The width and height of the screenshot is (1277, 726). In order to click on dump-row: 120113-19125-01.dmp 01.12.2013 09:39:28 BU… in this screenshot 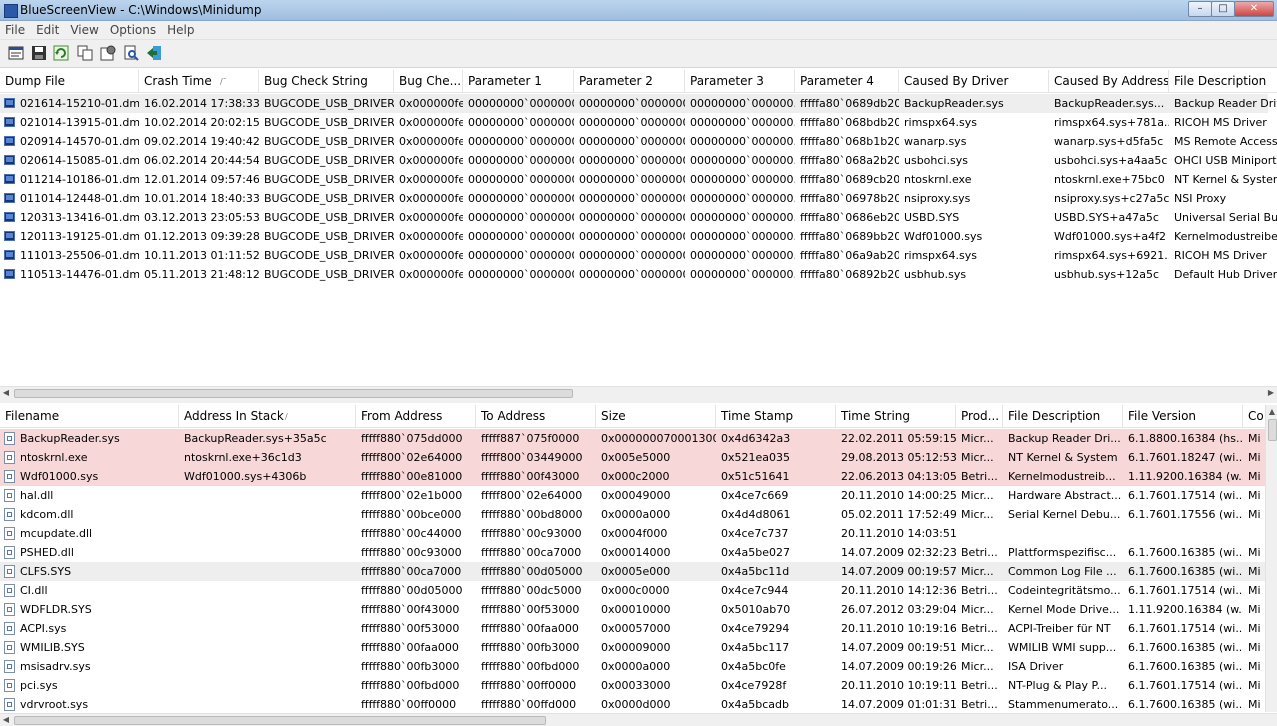, I will do `click(638, 236)`.